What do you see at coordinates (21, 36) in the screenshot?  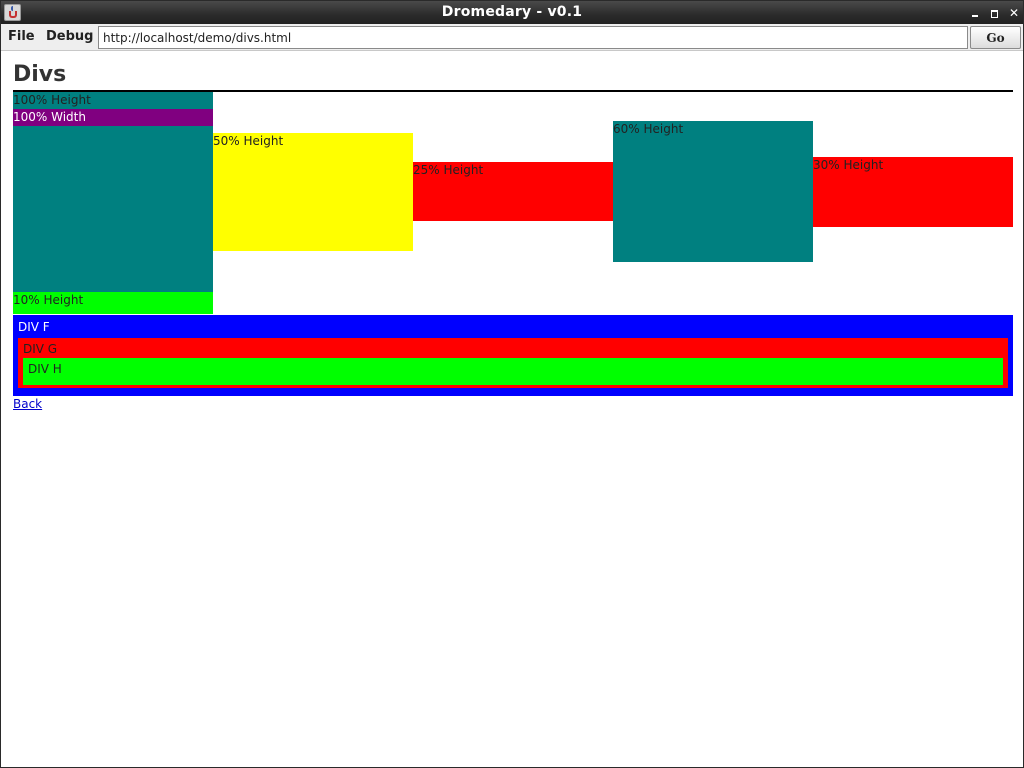 I see `menu-file: File` at bounding box center [21, 36].